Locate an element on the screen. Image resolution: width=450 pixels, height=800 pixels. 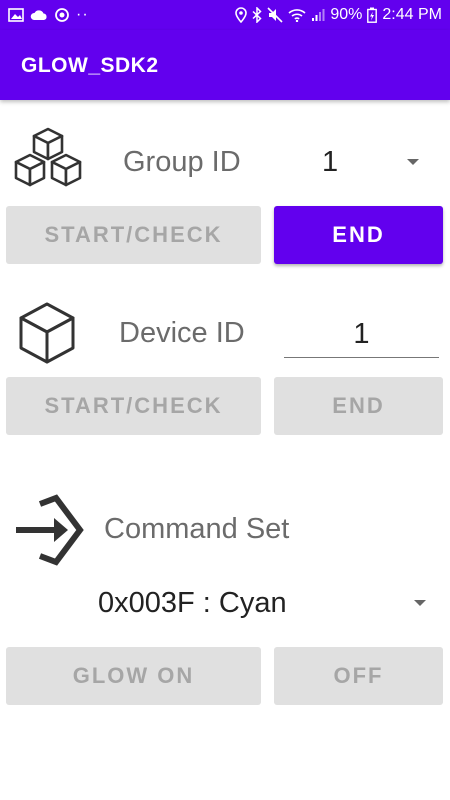
group-id-value: 1 is located at coordinates (330, 162).